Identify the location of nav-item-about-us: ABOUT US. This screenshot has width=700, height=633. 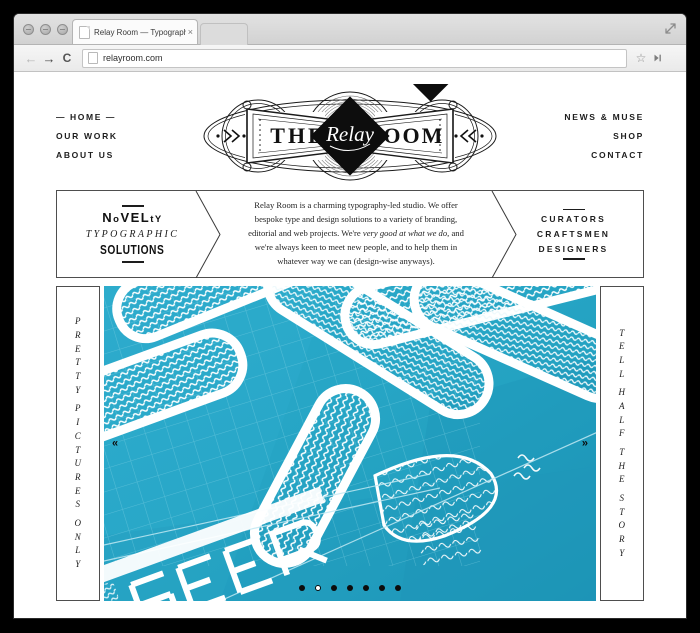
(85, 155).